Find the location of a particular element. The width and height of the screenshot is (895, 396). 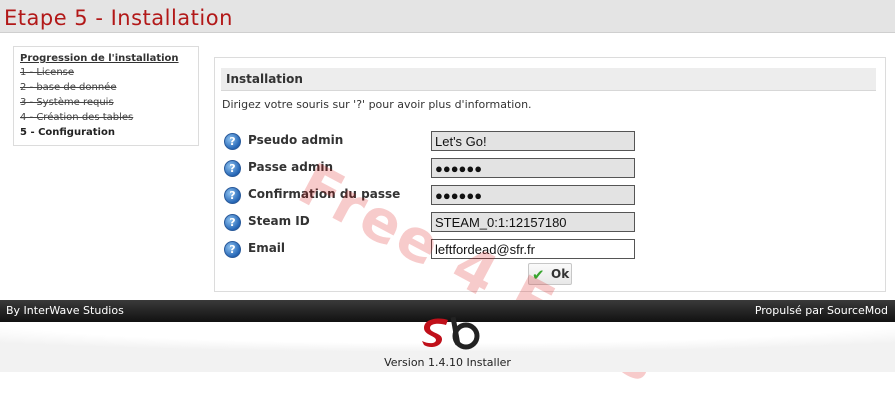

form-row-password-confirm: ? Confirmation du passe is located at coordinates (434, 196).